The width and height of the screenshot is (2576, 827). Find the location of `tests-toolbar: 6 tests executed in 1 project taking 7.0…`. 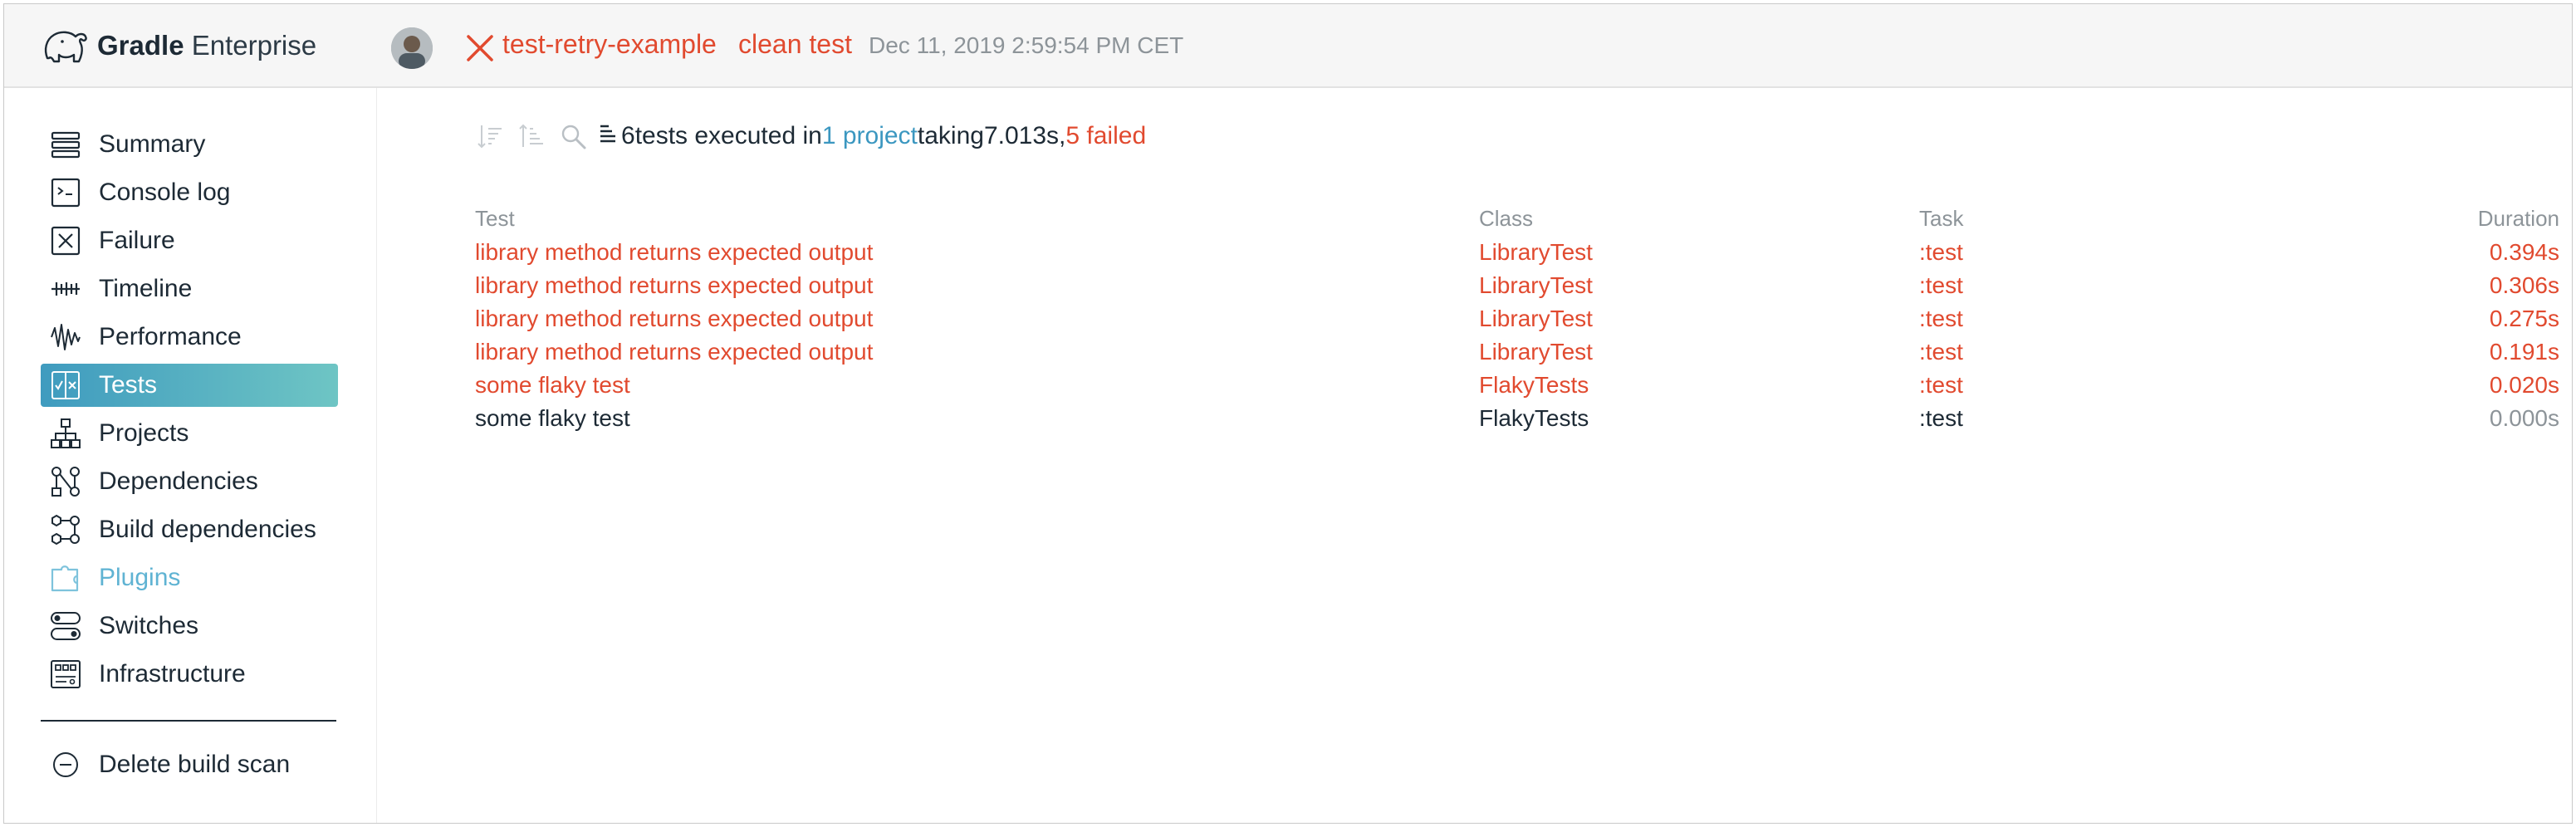

tests-toolbar: 6 tests executed in 1 project taking 7.0… is located at coordinates (810, 136).